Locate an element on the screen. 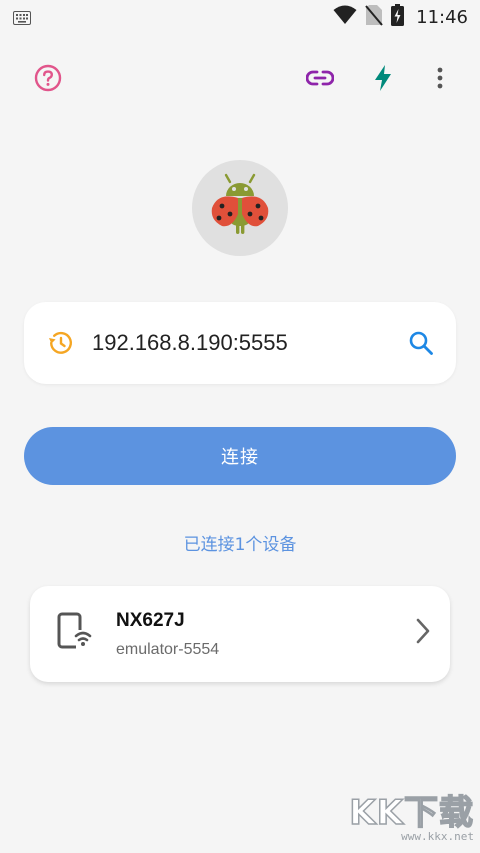 The image size is (480, 853). phone-wifi-icon is located at coordinates (74, 635).